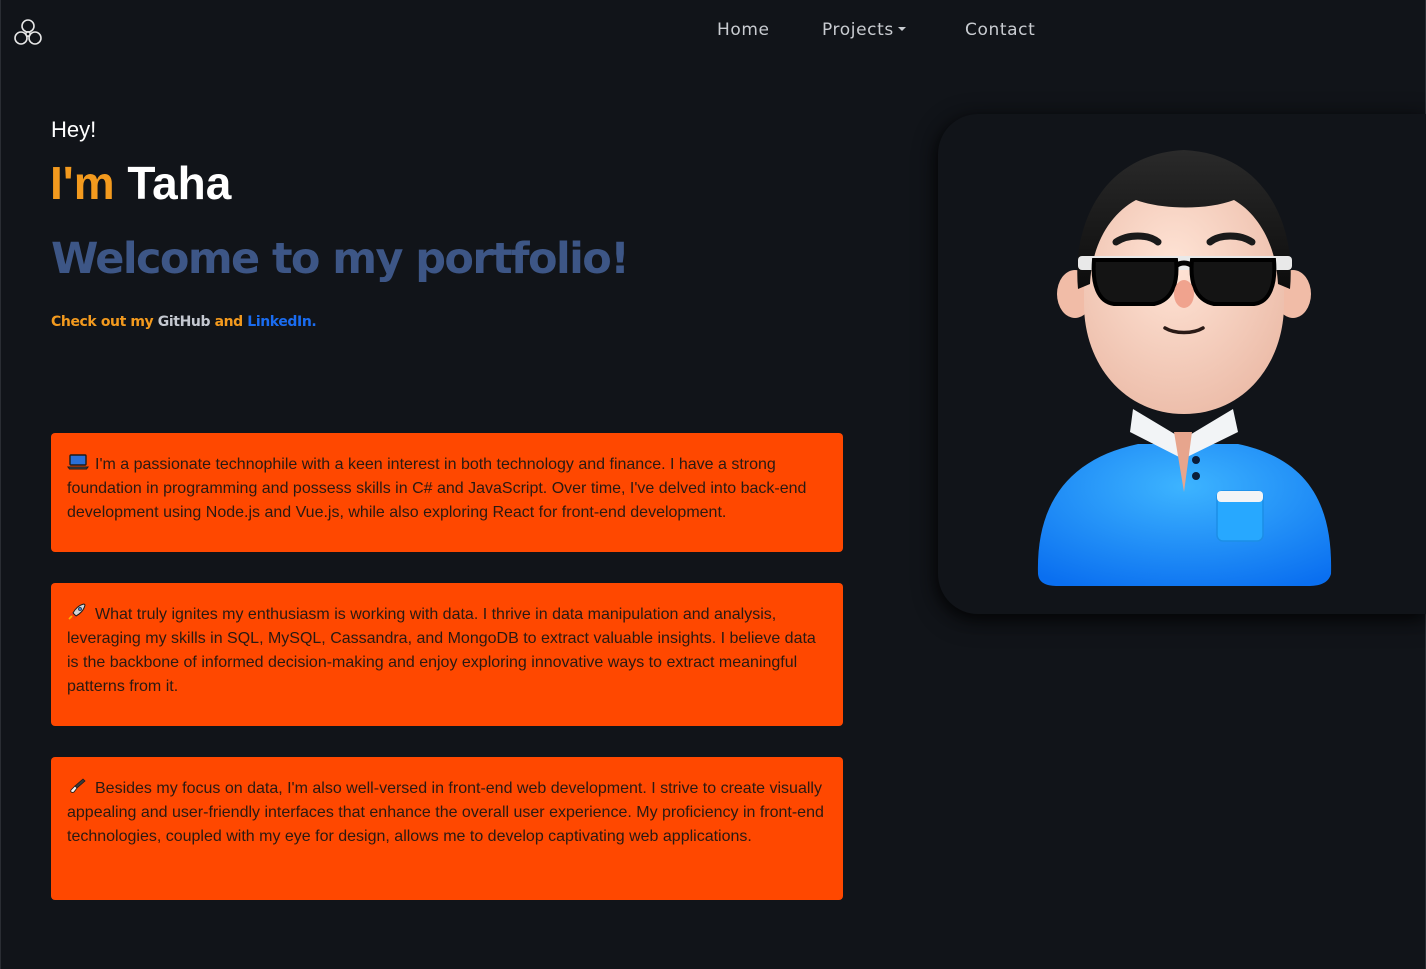 The width and height of the screenshot is (1426, 969). Describe the element at coordinates (1184, 368) in the screenshot. I see `avatar` at that location.